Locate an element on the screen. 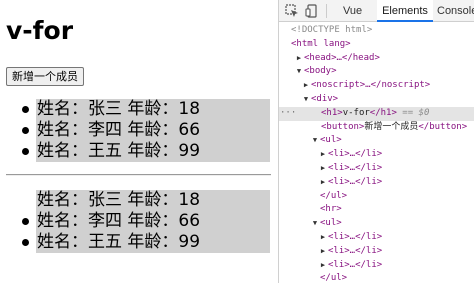 This screenshot has width=474, height=283. h1-open-tag: <h1> is located at coordinates (332, 112).